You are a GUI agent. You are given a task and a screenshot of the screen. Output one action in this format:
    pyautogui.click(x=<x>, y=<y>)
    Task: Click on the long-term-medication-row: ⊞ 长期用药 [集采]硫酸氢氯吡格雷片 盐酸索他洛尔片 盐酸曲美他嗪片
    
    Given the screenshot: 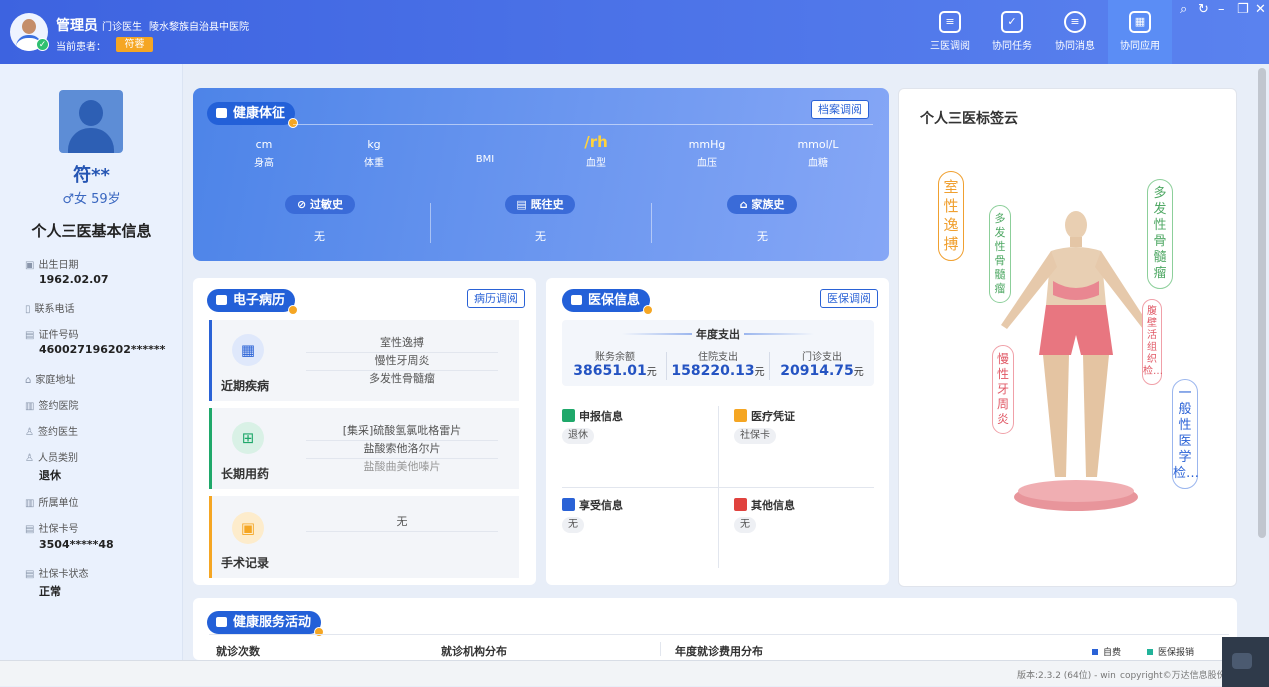 What is the action you would take?
    pyautogui.click(x=364, y=448)
    